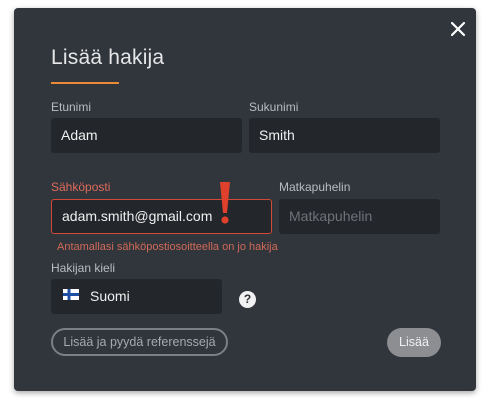 This screenshot has height=402, width=485. Describe the element at coordinates (139, 342) in the screenshot. I see `add-and-request-references-button: Lisää ja pyydä referenssejä` at that location.